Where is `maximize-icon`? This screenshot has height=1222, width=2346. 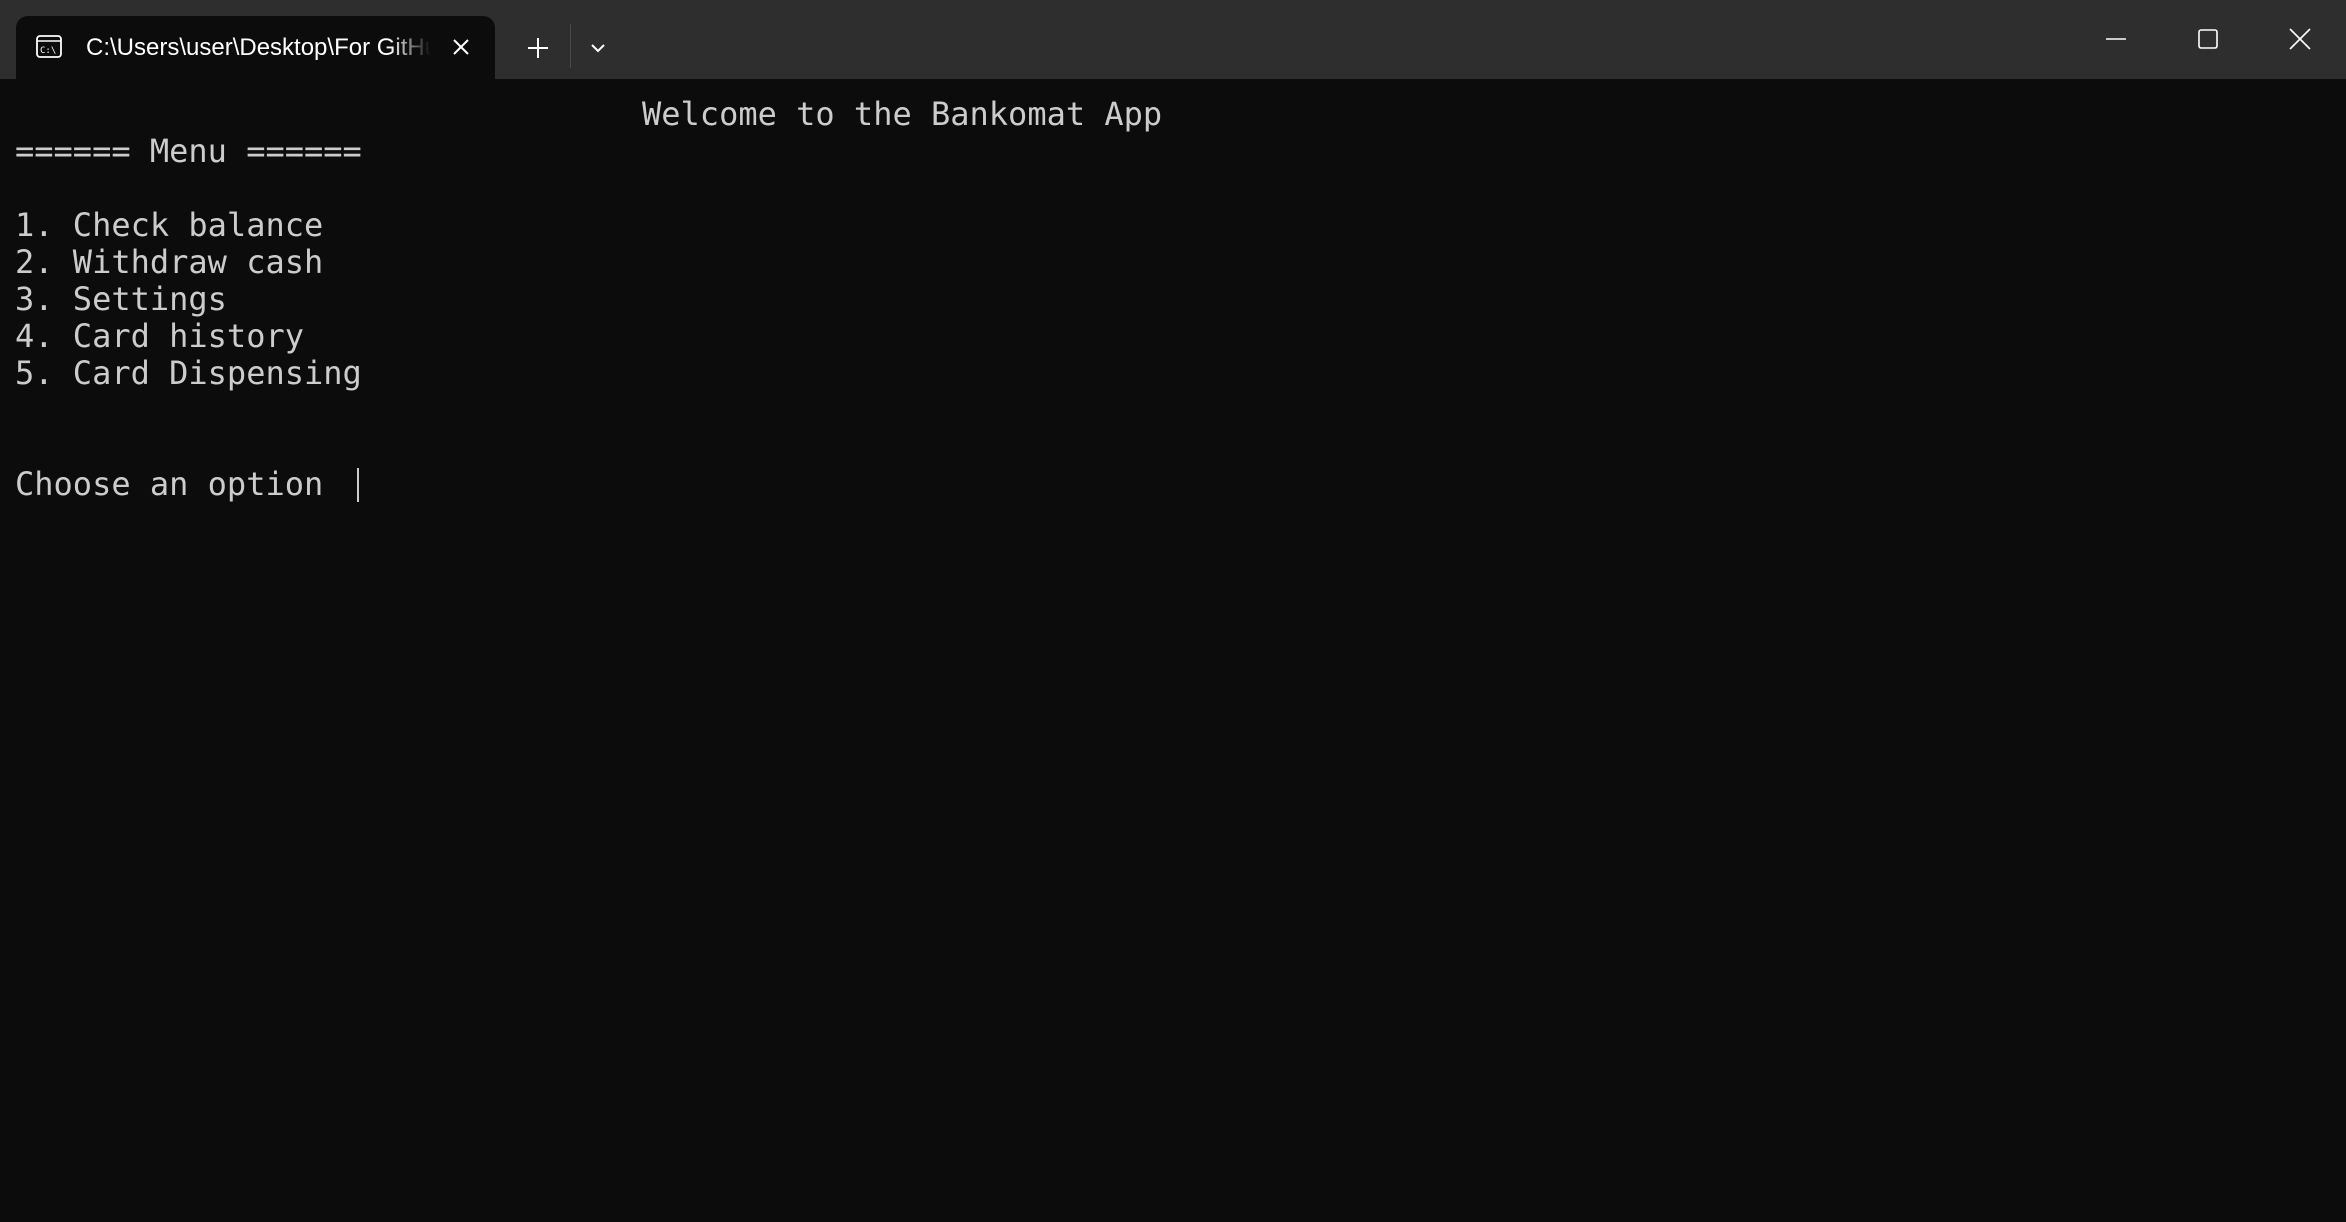 maximize-icon is located at coordinates (2208, 39).